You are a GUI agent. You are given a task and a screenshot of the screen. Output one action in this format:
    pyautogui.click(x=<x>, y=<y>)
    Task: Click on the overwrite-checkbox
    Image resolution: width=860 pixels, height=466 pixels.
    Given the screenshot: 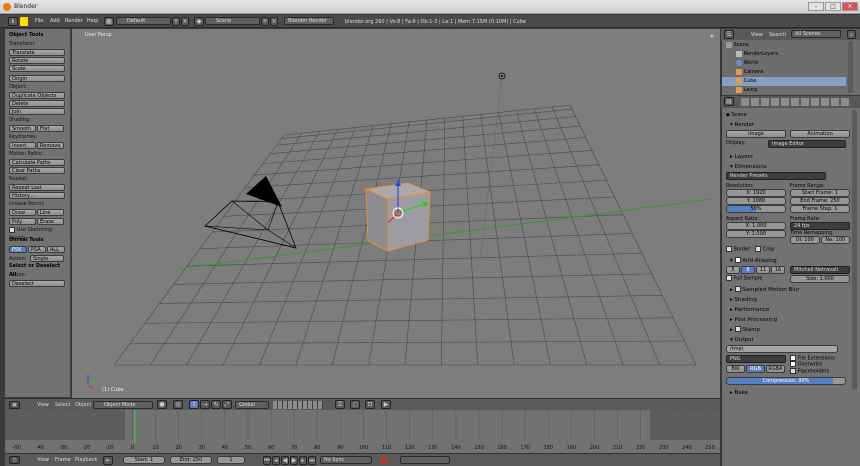 What is the action you would take?
    pyautogui.click(x=793, y=364)
    